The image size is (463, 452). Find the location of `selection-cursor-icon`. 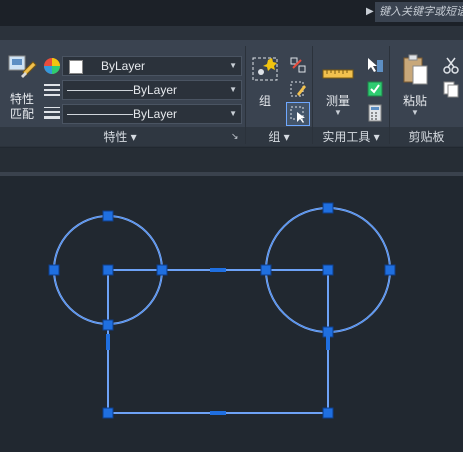

selection-cursor-icon is located at coordinates (297, 114).